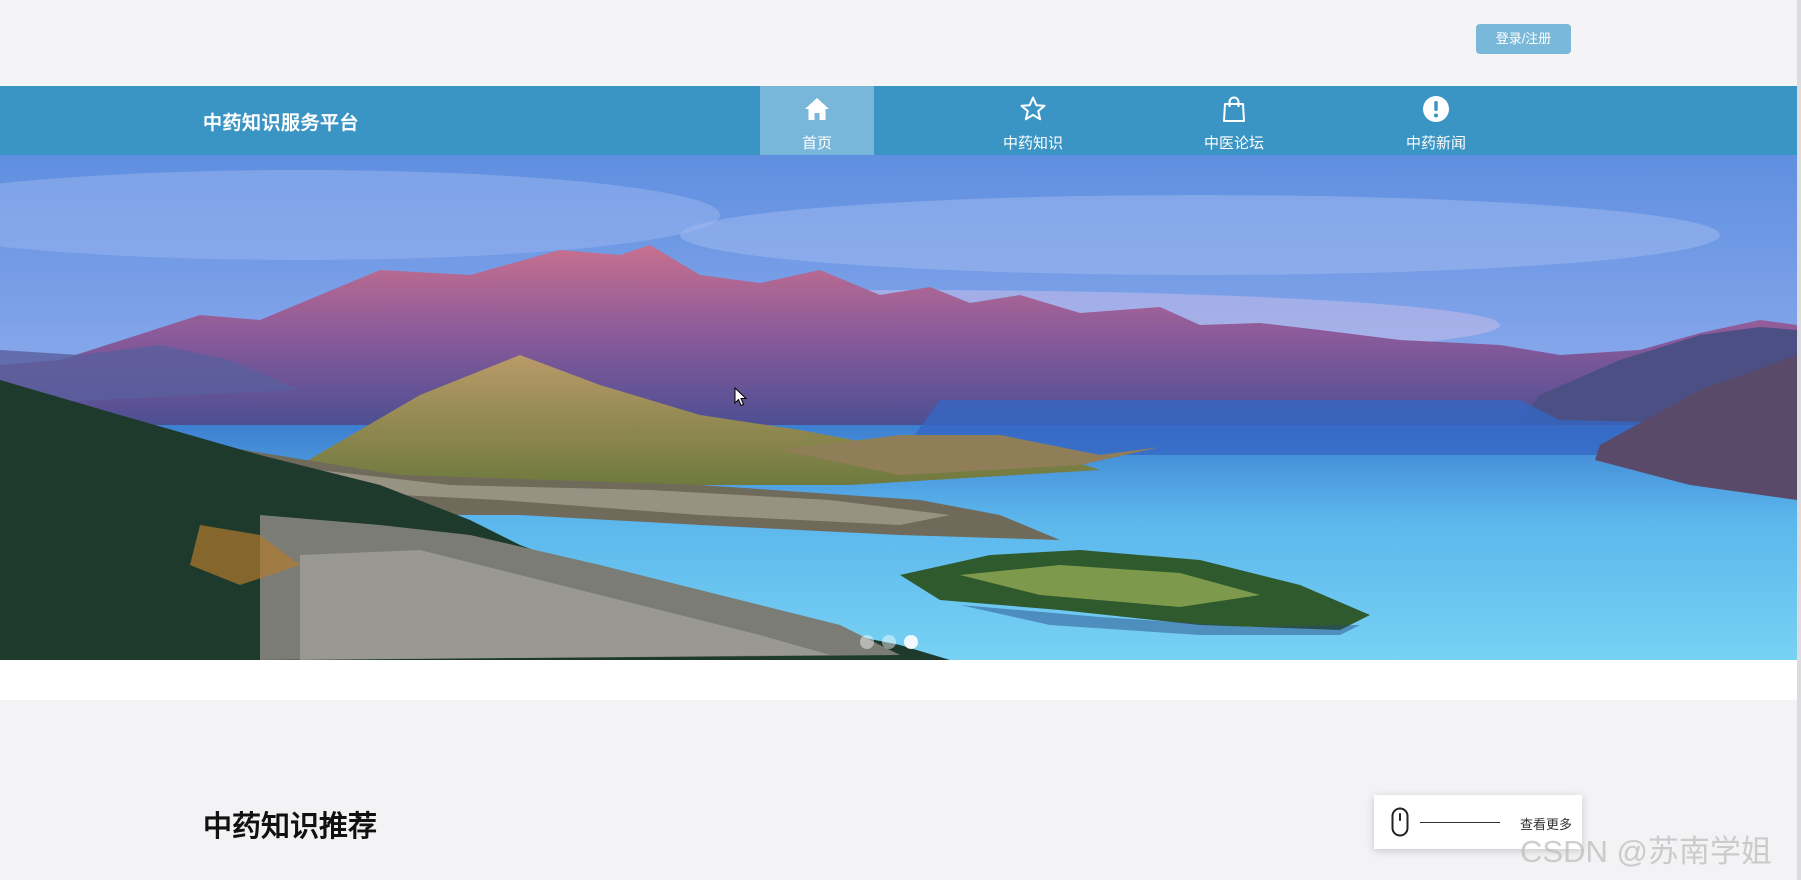 The height and width of the screenshot is (880, 1801). What do you see at coordinates (290, 827) in the screenshot?
I see `section-title-herb-recommend: 中药知识推荐` at bounding box center [290, 827].